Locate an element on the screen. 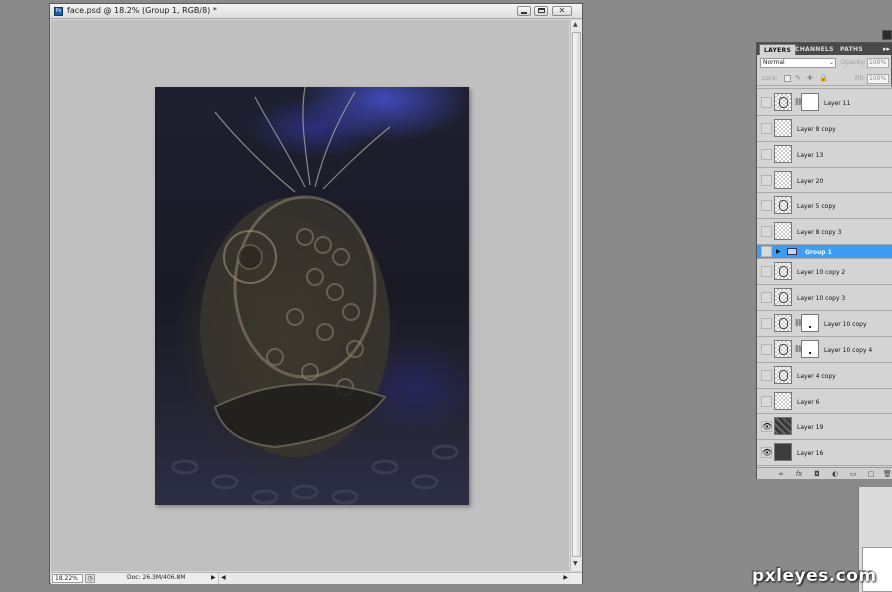 The image size is (892, 592). scroll-right-icon: ▶ is located at coordinates (565, 577).